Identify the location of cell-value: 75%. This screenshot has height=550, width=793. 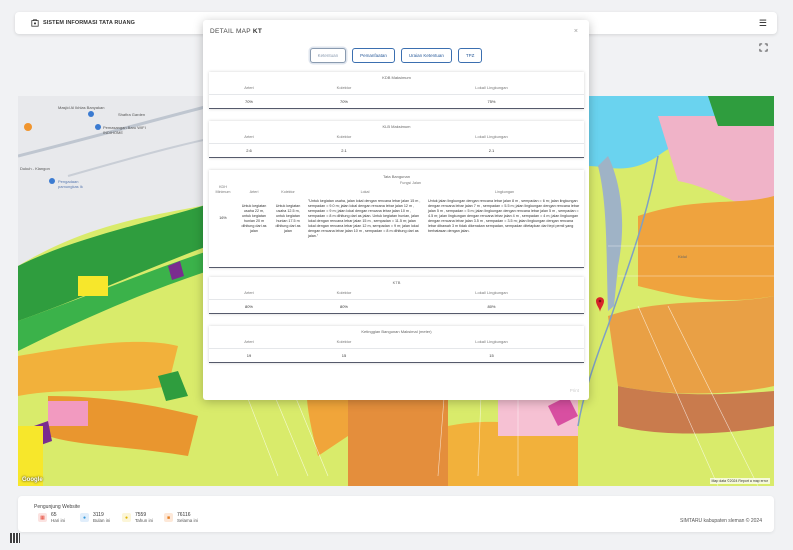
(491, 101).